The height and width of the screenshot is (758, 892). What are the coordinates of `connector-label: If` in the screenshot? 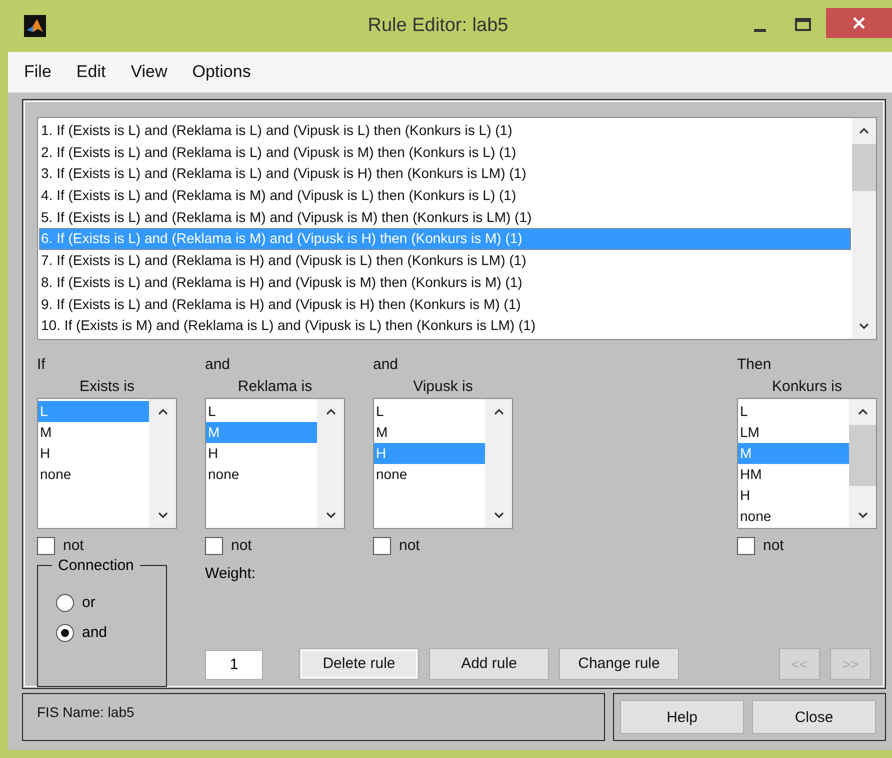 It's located at (41, 365).